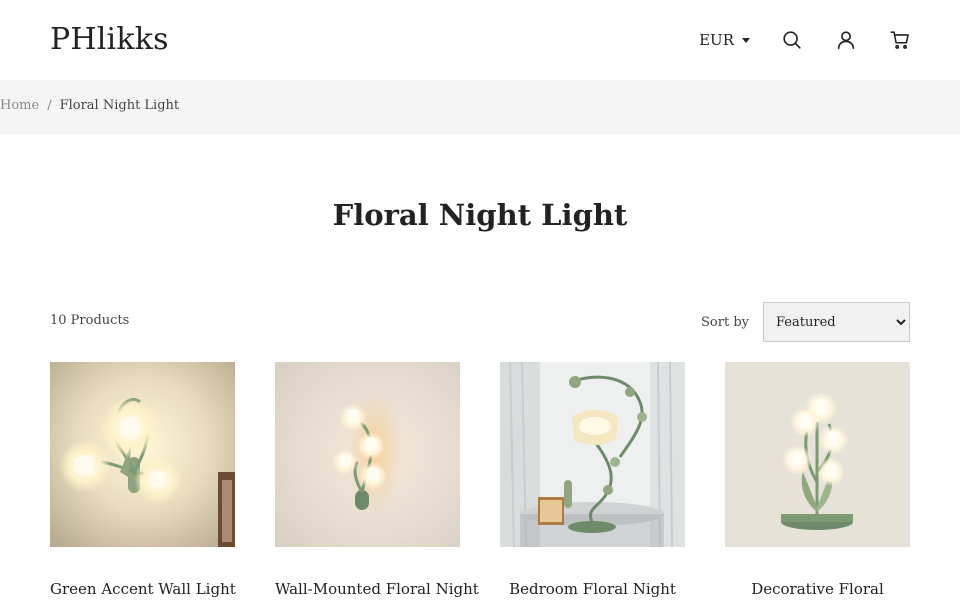  I want to click on sort-label: Sort by, so click(725, 322).